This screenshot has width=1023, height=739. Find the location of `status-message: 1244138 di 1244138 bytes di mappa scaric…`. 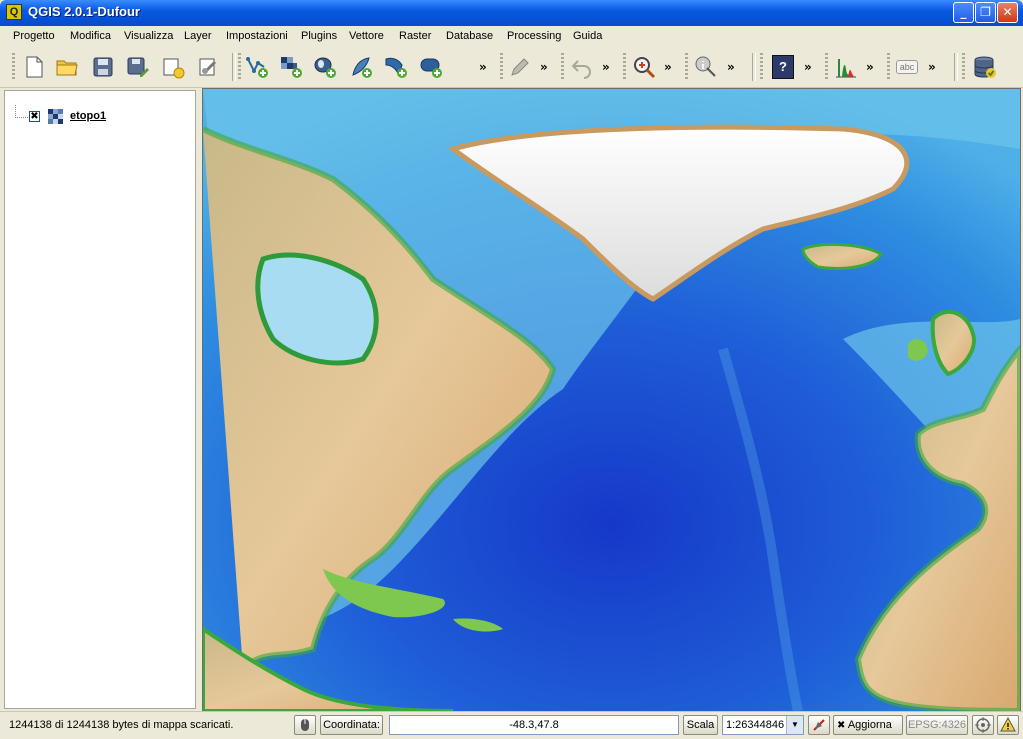

status-message: 1244138 di 1244138 bytes di mappa scaric… is located at coordinates (121, 725).